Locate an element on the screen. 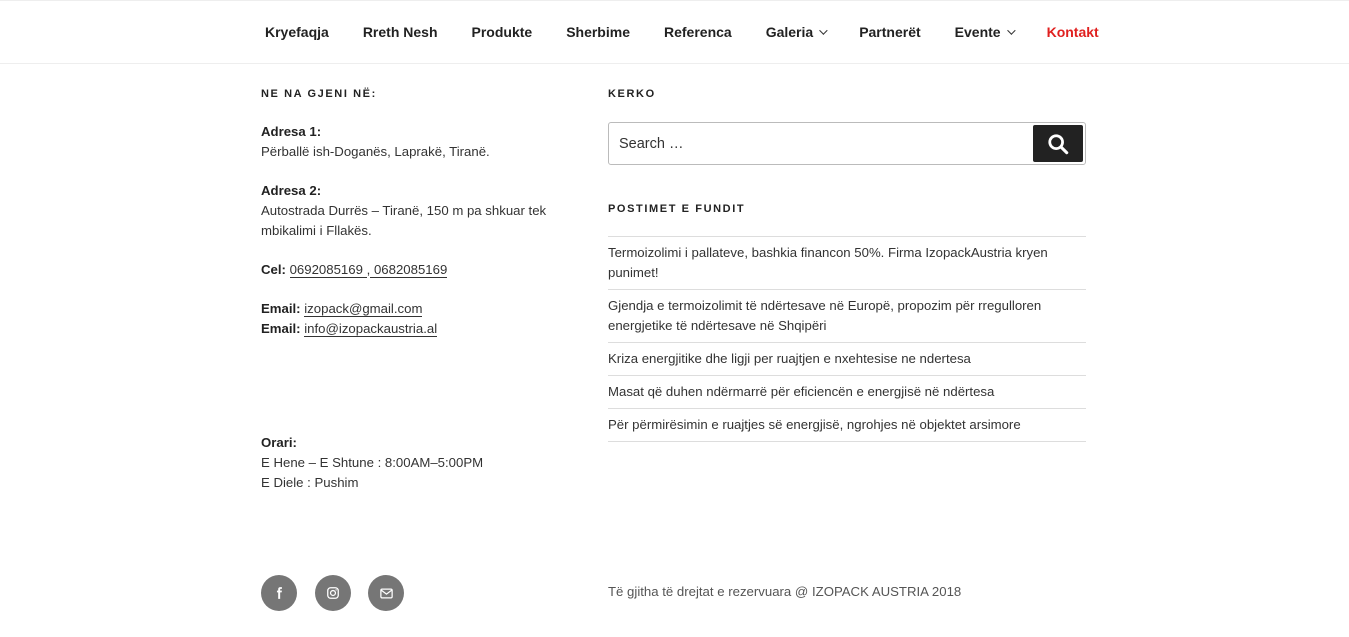 Image resolution: width=1349 pixels, height=637 pixels. nav-item-rreth-nesh: Rreth Nesh is located at coordinates (400, 32).